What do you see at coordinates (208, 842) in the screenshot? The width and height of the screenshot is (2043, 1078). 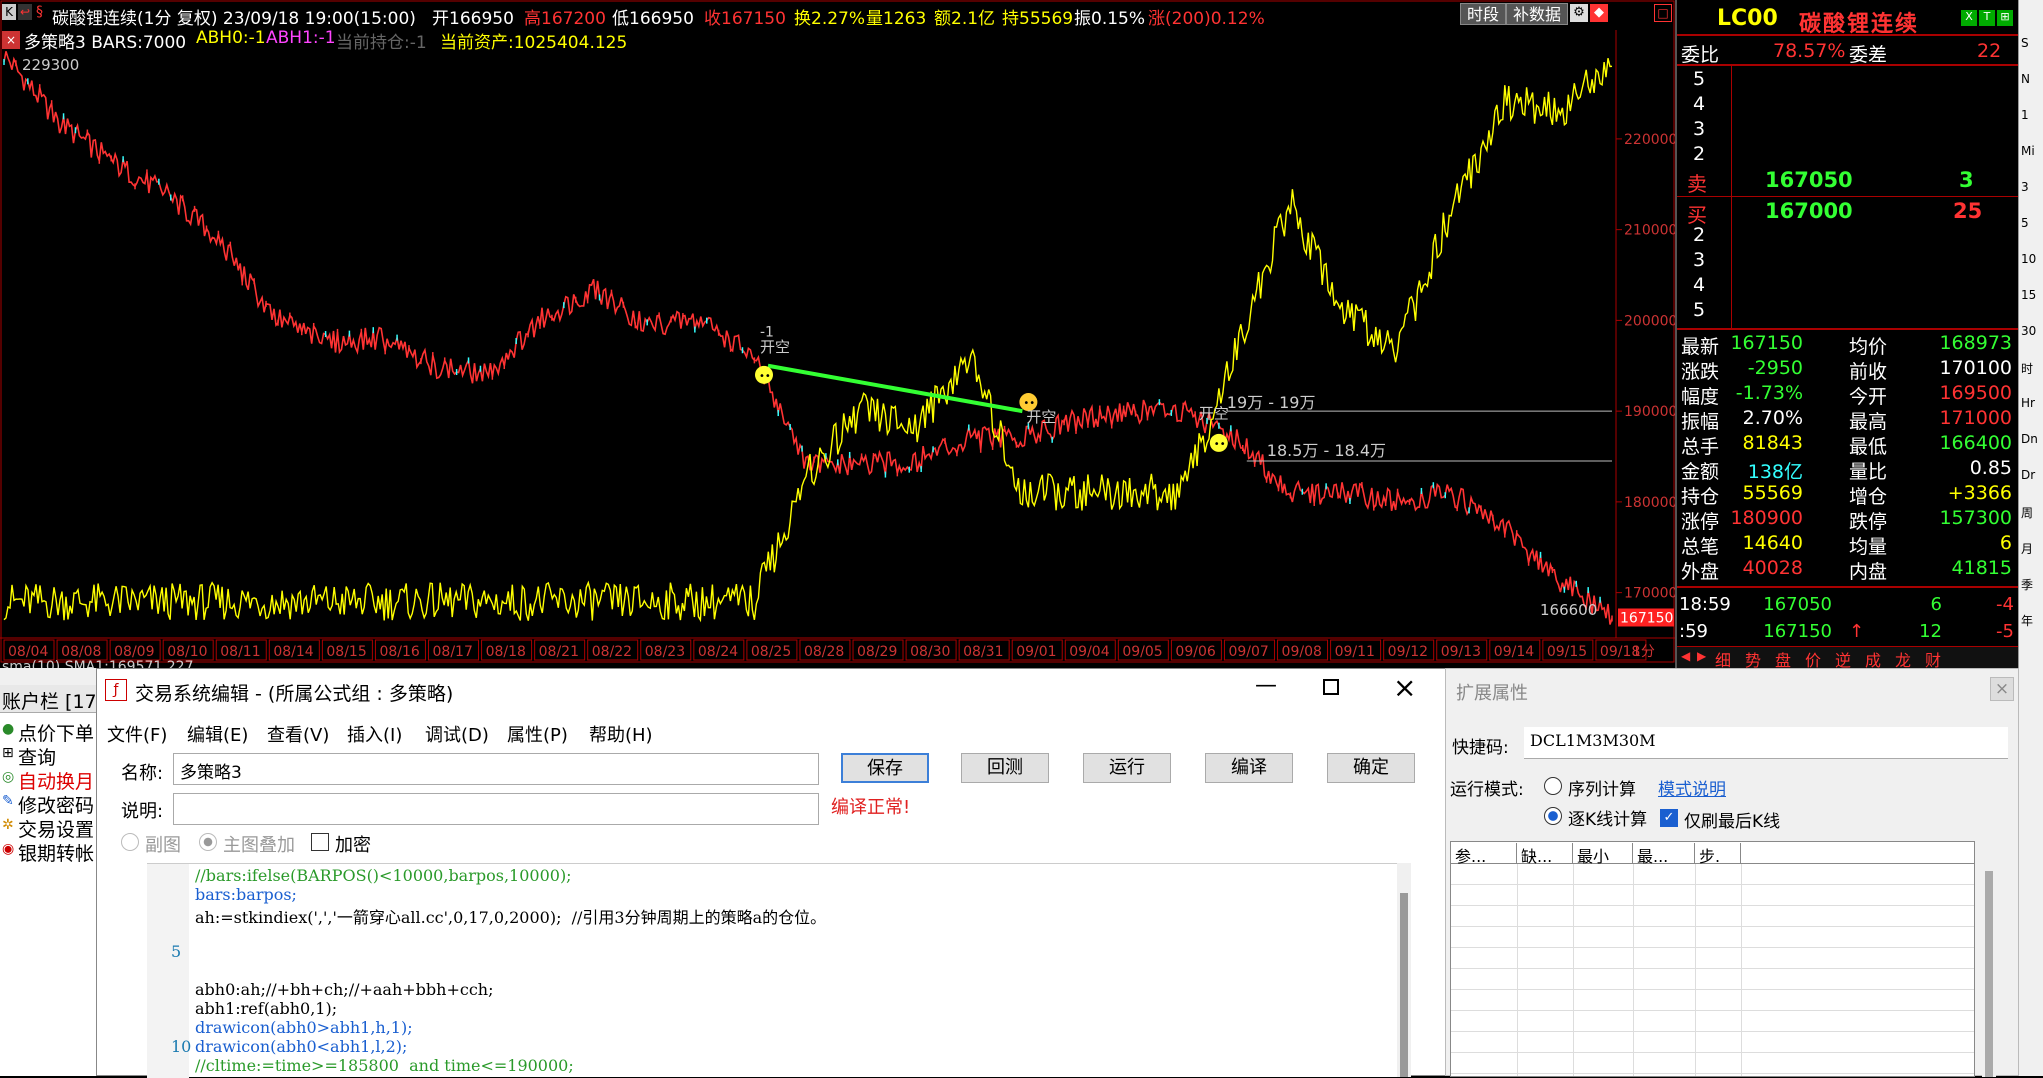 I see `main-overlay-radio` at bounding box center [208, 842].